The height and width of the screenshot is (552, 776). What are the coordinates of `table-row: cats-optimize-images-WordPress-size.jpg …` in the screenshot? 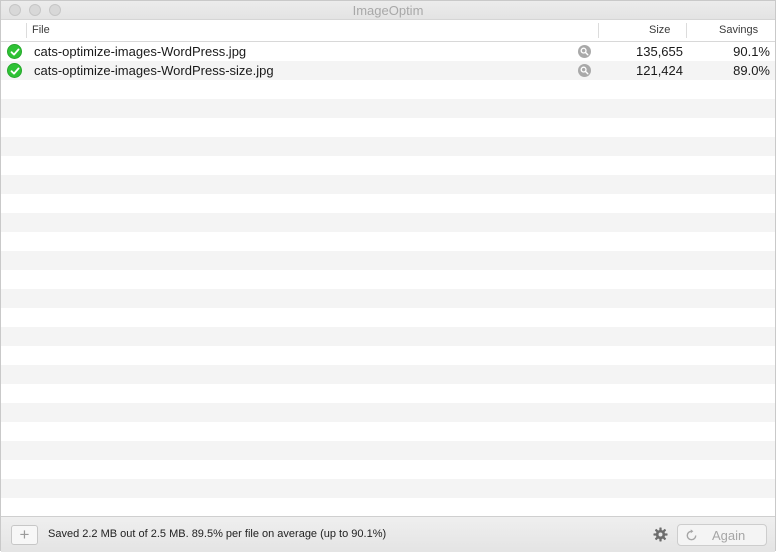 It's located at (388, 70).